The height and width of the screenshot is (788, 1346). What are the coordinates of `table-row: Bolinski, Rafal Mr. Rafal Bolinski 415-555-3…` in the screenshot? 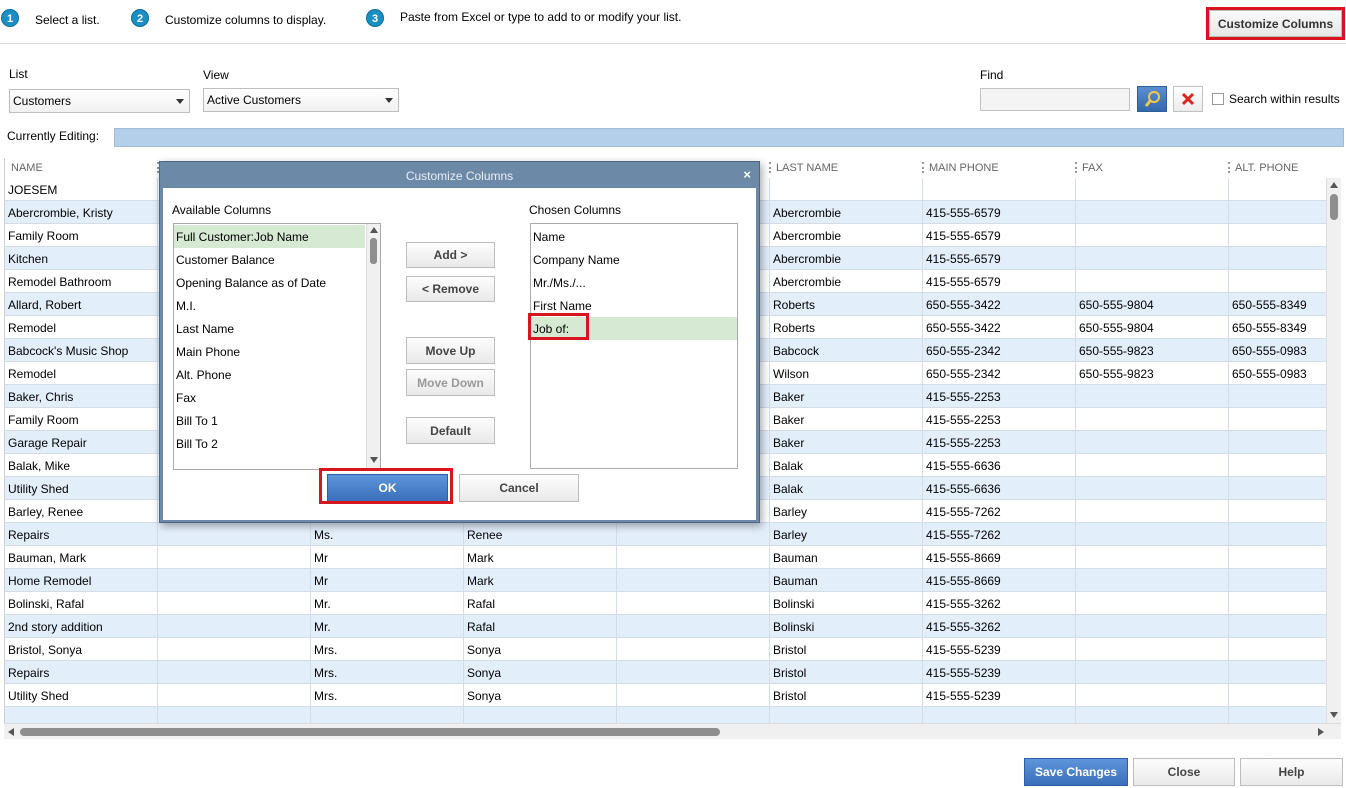 It's located at (665, 603).